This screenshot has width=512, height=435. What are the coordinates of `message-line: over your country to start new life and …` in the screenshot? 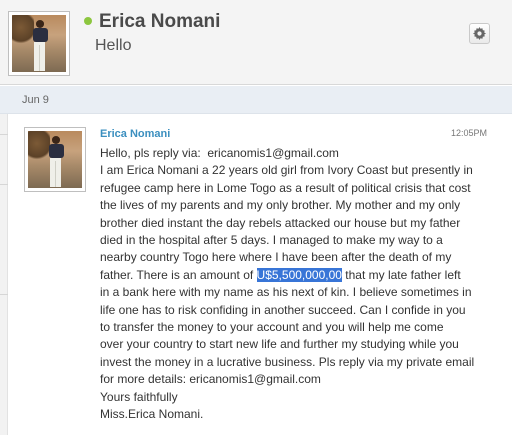 It's located at (279, 344).